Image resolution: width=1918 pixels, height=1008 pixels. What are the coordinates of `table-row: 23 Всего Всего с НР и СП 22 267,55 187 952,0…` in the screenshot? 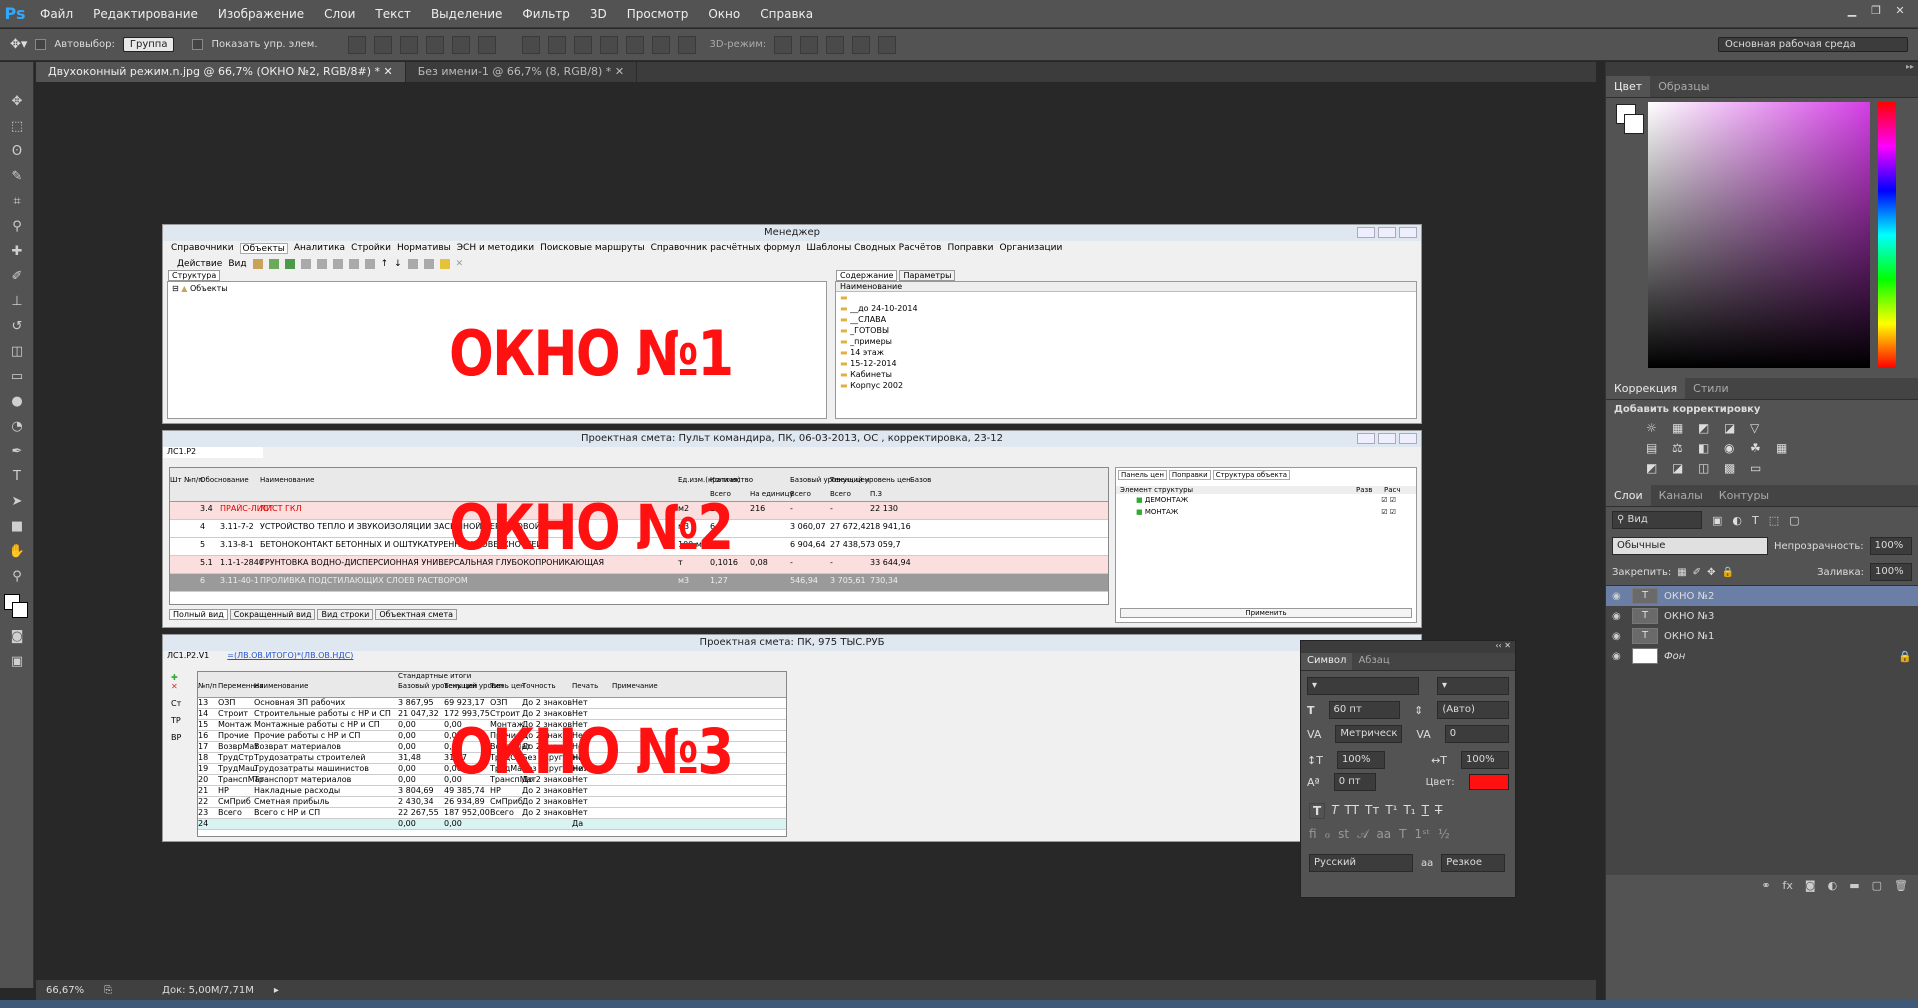 It's located at (492, 813).